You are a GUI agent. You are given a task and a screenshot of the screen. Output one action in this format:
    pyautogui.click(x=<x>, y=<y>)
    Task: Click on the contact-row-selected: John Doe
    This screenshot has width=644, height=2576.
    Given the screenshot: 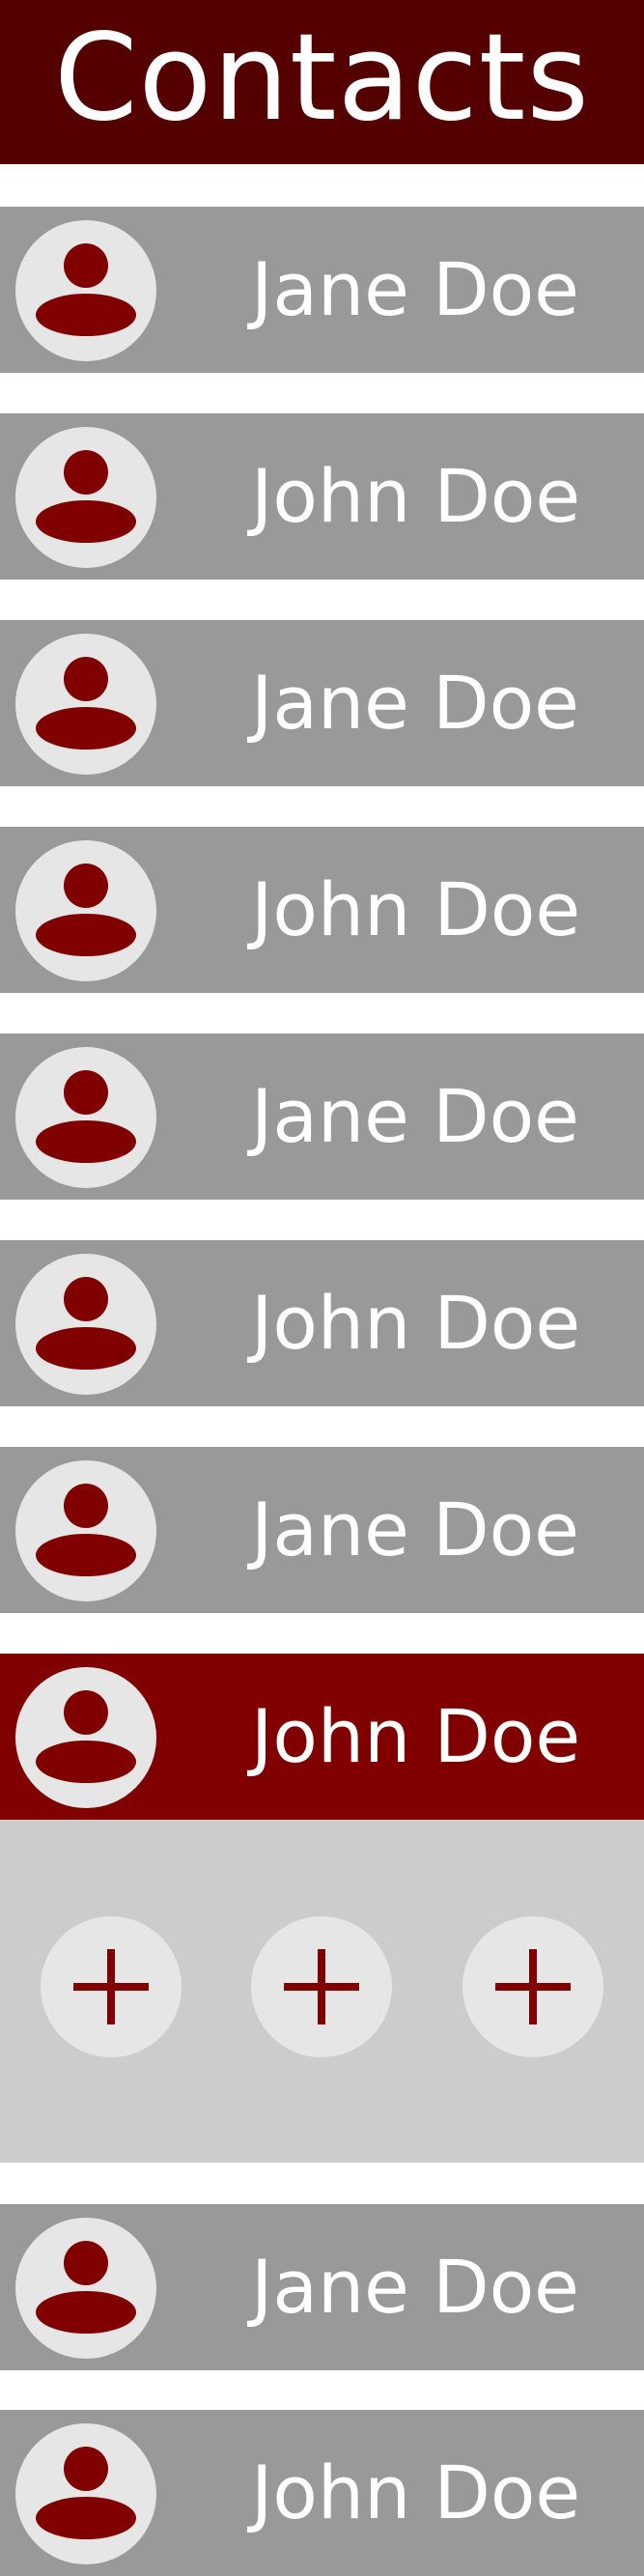 What is the action you would take?
    pyautogui.click(x=322, y=1737)
    